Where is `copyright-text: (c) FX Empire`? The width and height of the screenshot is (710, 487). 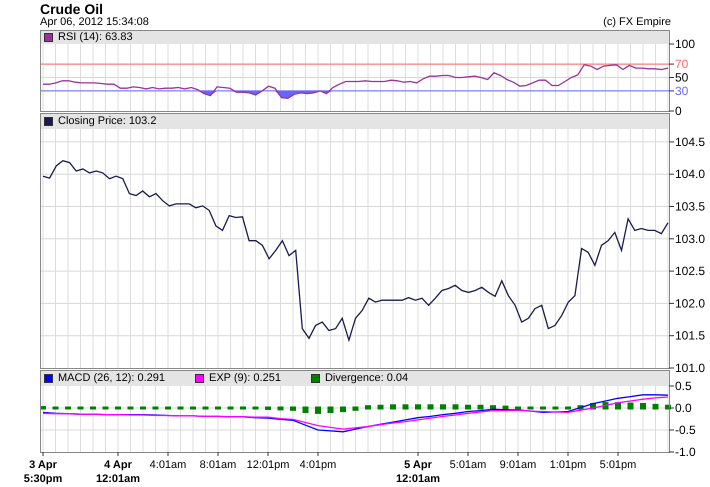 copyright-text: (c) FX Empire is located at coordinates (637, 22).